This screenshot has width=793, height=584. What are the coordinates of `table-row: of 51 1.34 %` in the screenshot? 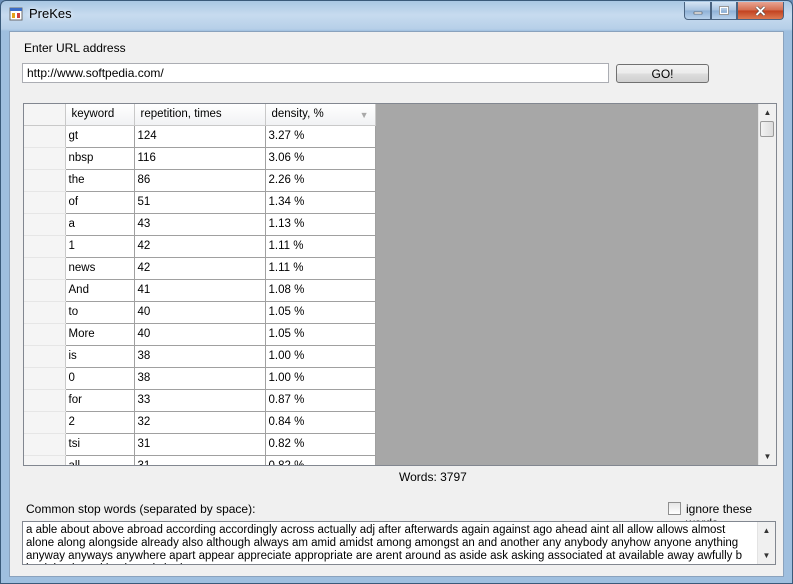 It's located at (200, 202).